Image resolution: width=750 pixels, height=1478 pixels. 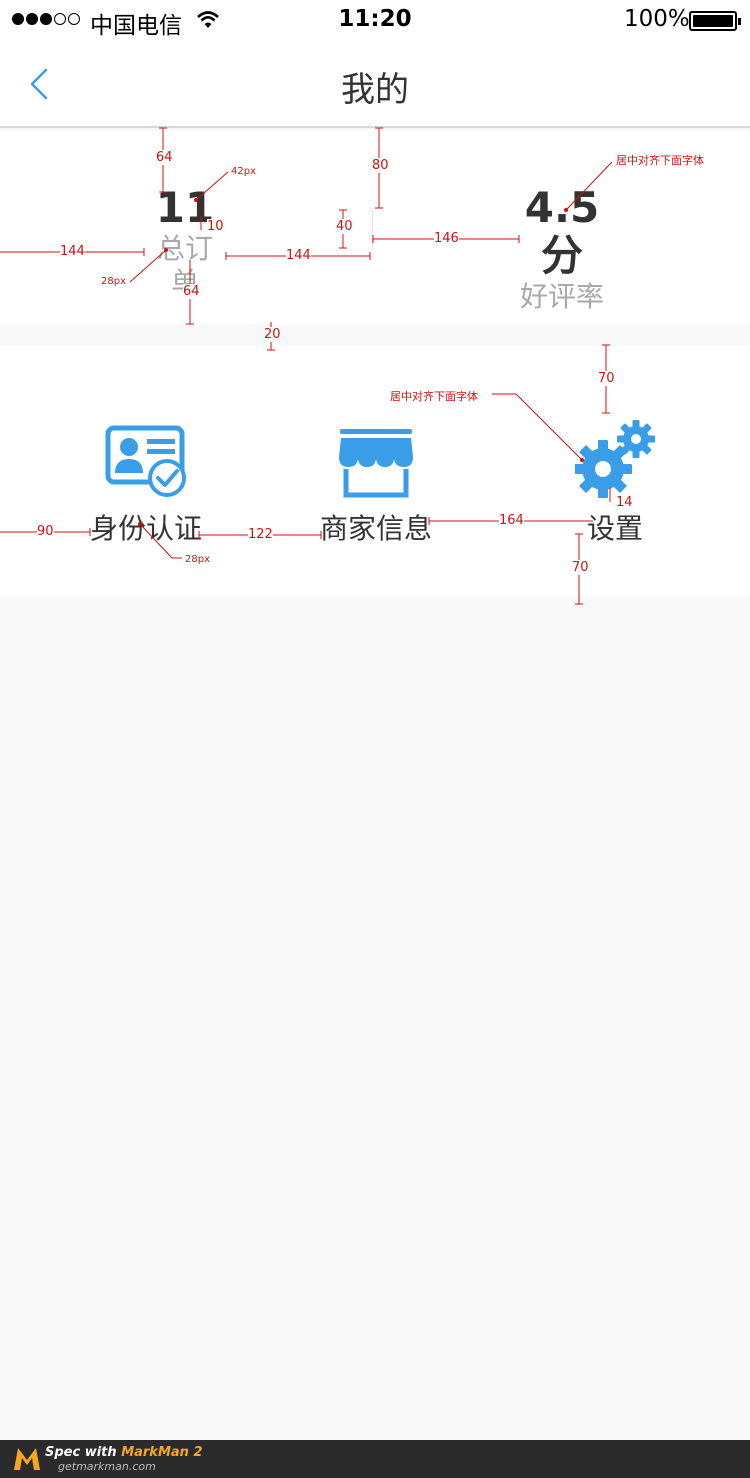 What do you see at coordinates (107, 1466) in the screenshot?
I see `spec-url: getmarkman.com` at bounding box center [107, 1466].